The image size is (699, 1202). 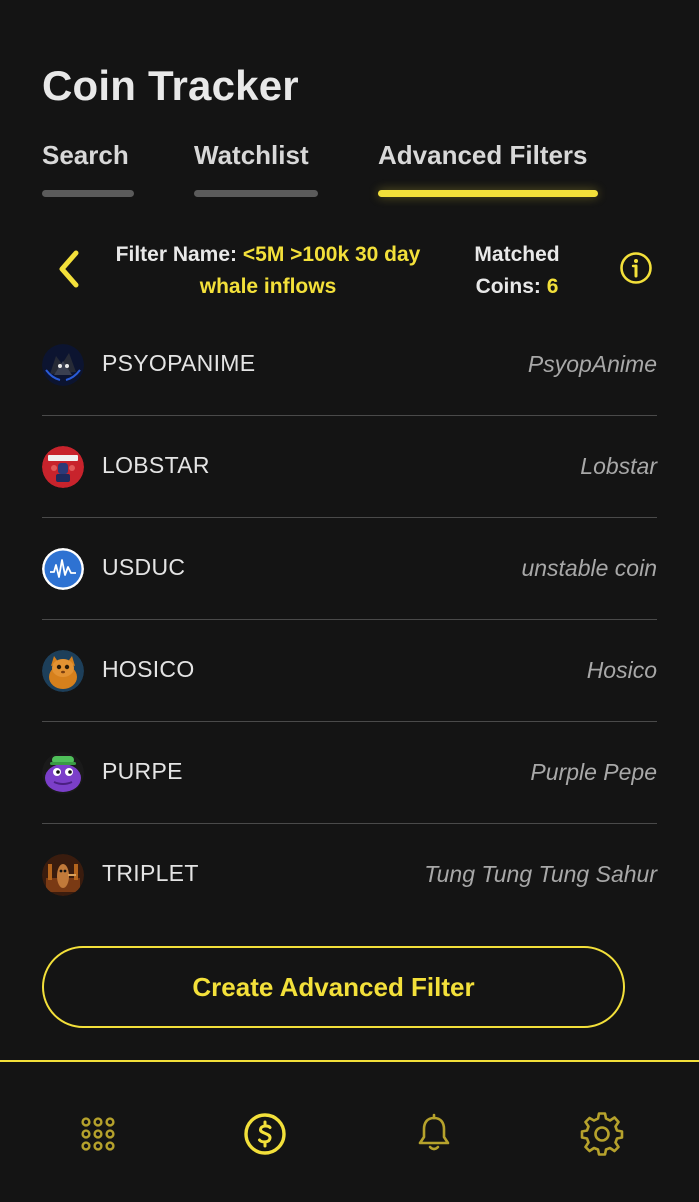 I want to click on coin-row: HOSICO Hosico, so click(x=349, y=671).